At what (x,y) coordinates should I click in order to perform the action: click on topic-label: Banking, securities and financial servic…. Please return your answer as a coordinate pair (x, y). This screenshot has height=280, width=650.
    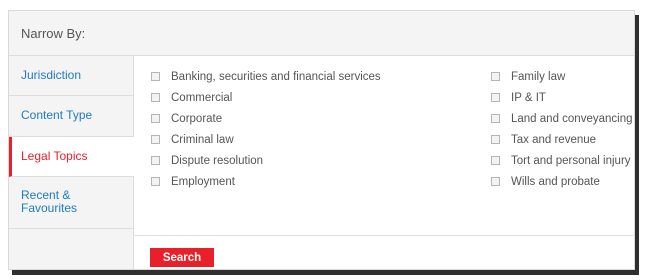
    Looking at the image, I should click on (276, 76).